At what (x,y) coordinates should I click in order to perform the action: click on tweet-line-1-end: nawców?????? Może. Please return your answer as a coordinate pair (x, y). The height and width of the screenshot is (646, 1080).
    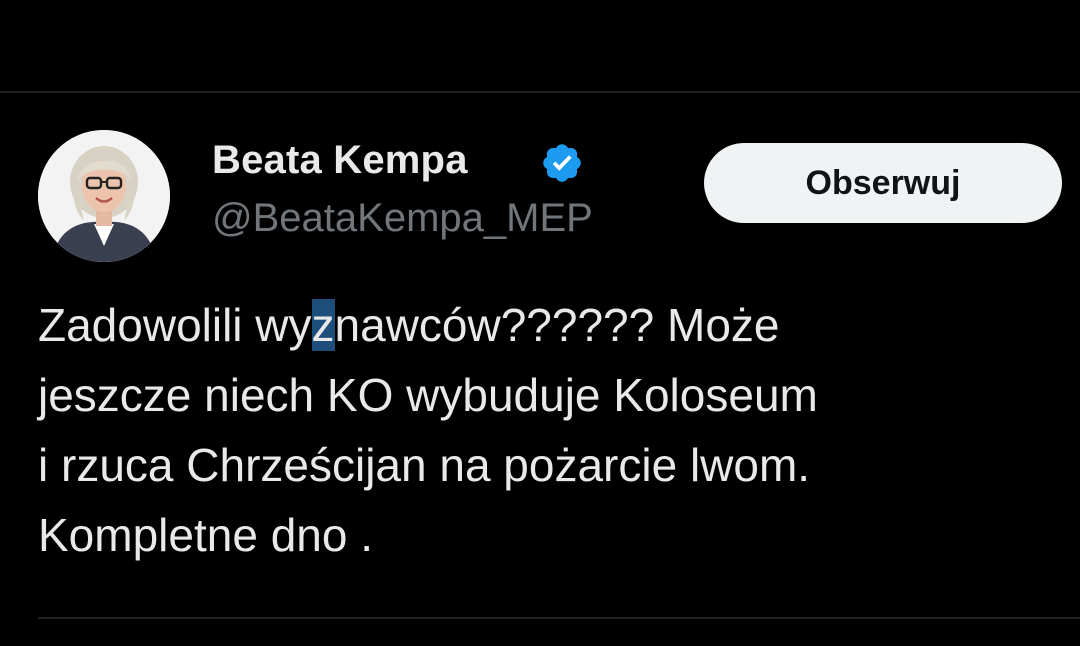
    Looking at the image, I should click on (557, 325).